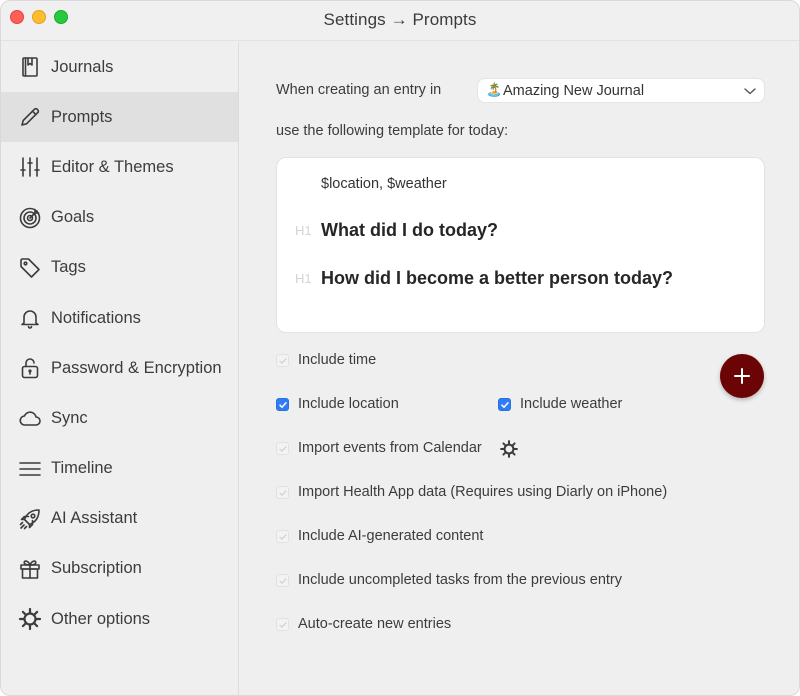 The image size is (800, 696). I want to click on option-import-calendar: Import events from Calendar, so click(379, 448).